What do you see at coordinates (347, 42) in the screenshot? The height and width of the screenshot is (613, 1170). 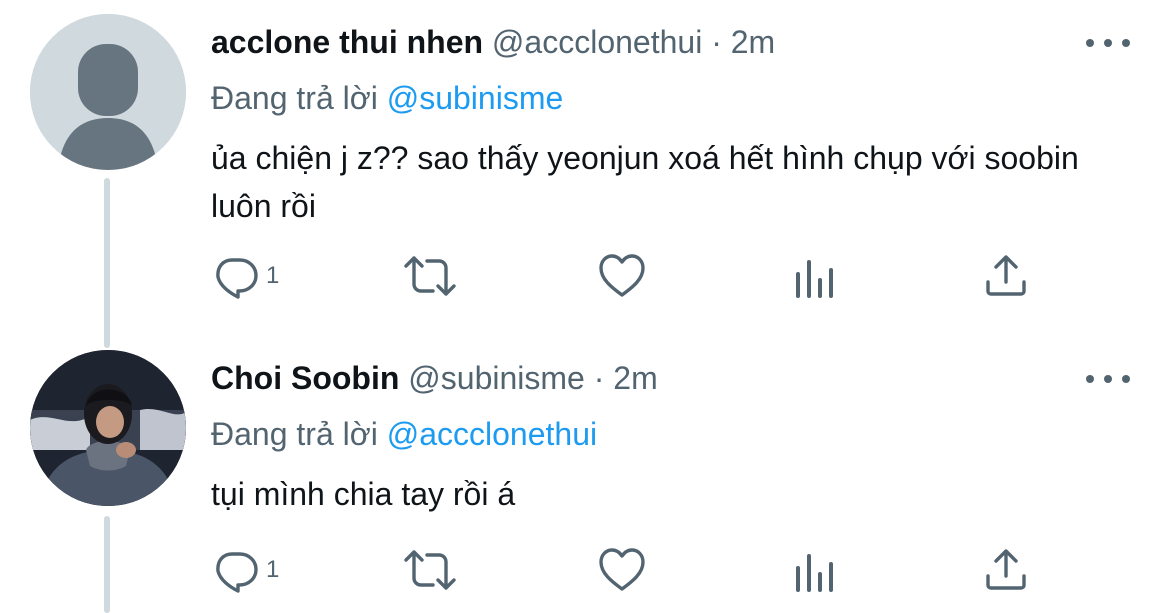 I see `author-name: acclone thui nhen` at bounding box center [347, 42].